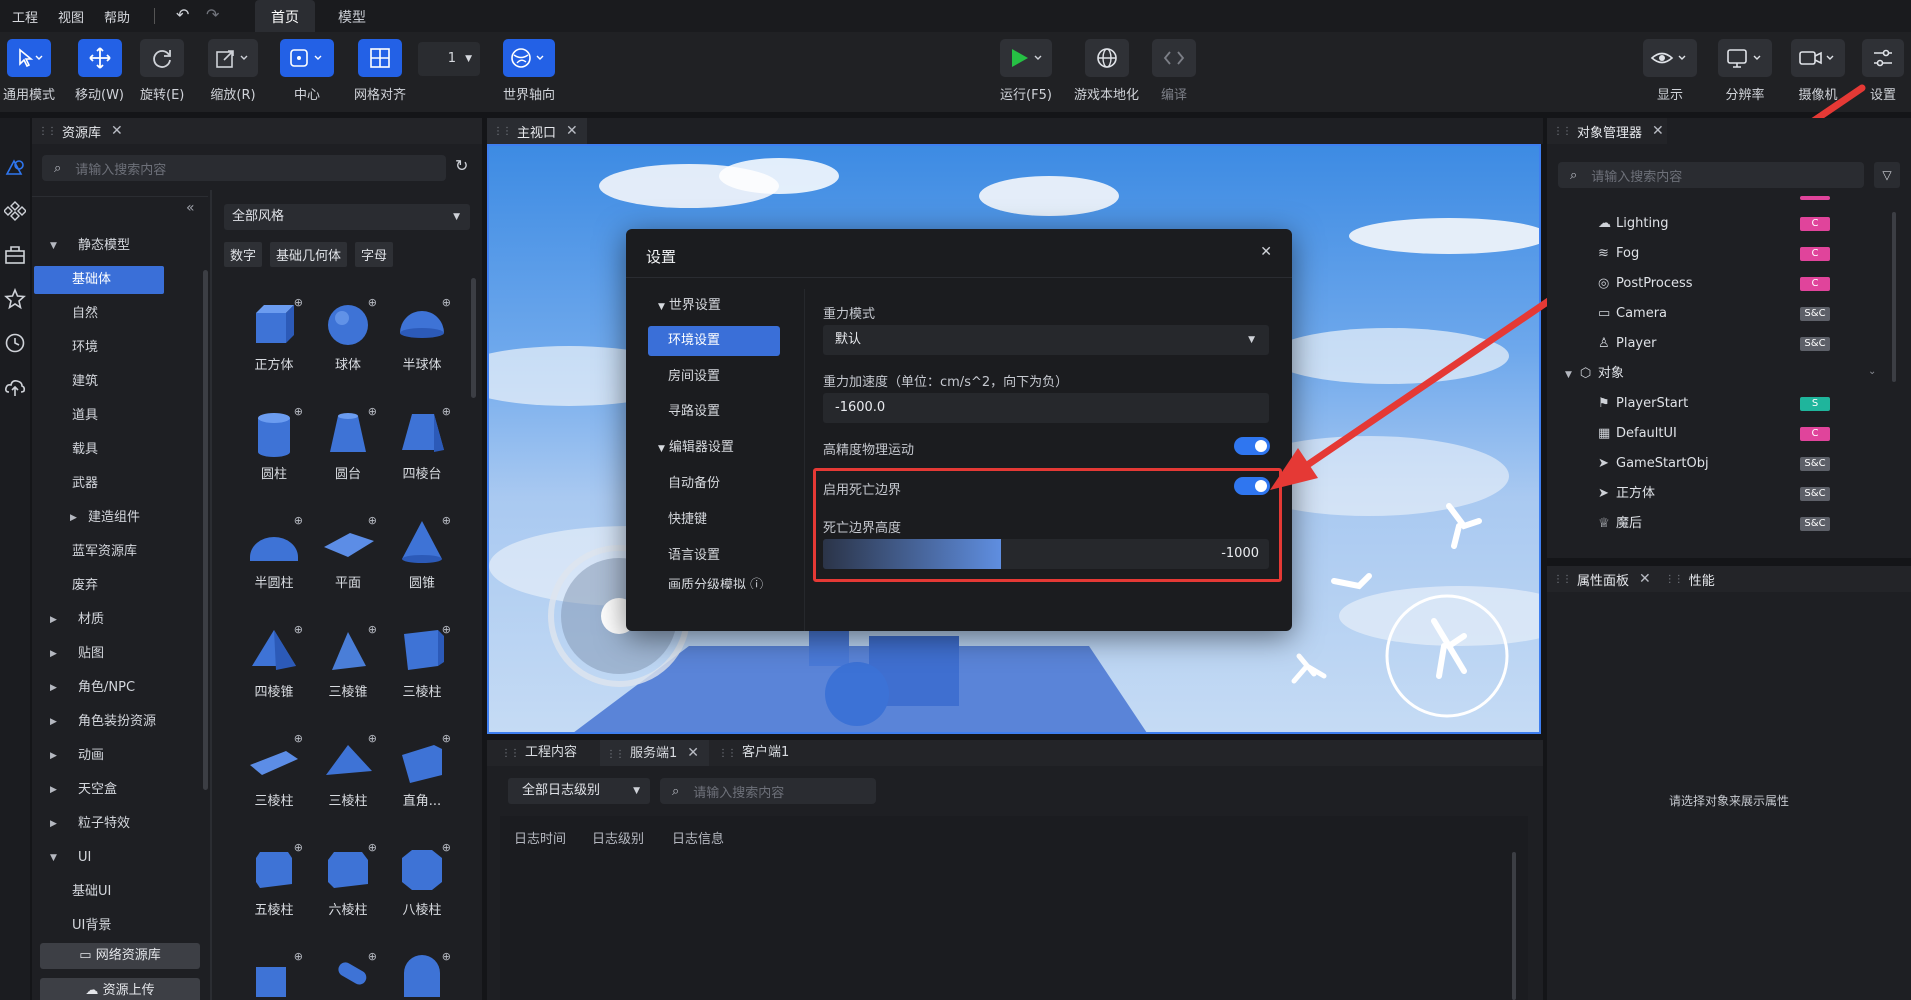 This screenshot has width=1911, height=1000. What do you see at coordinates (243, 254) in the screenshot?
I see `filter-tag: 数字` at bounding box center [243, 254].